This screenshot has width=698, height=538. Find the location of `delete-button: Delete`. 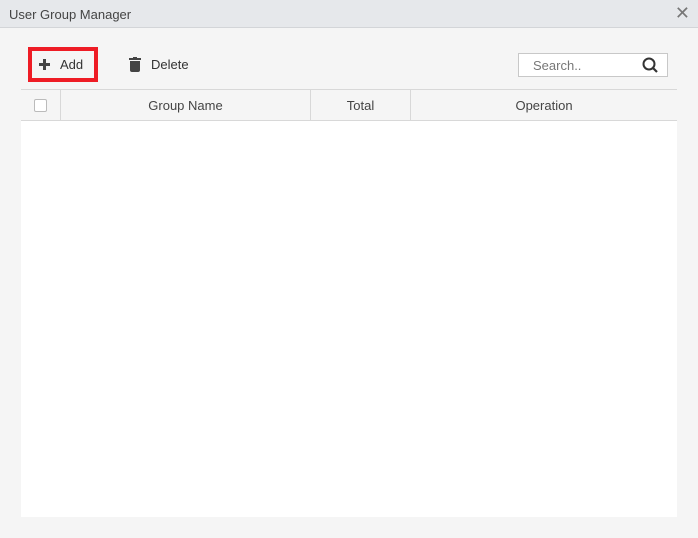

delete-button: Delete is located at coordinates (159, 64).